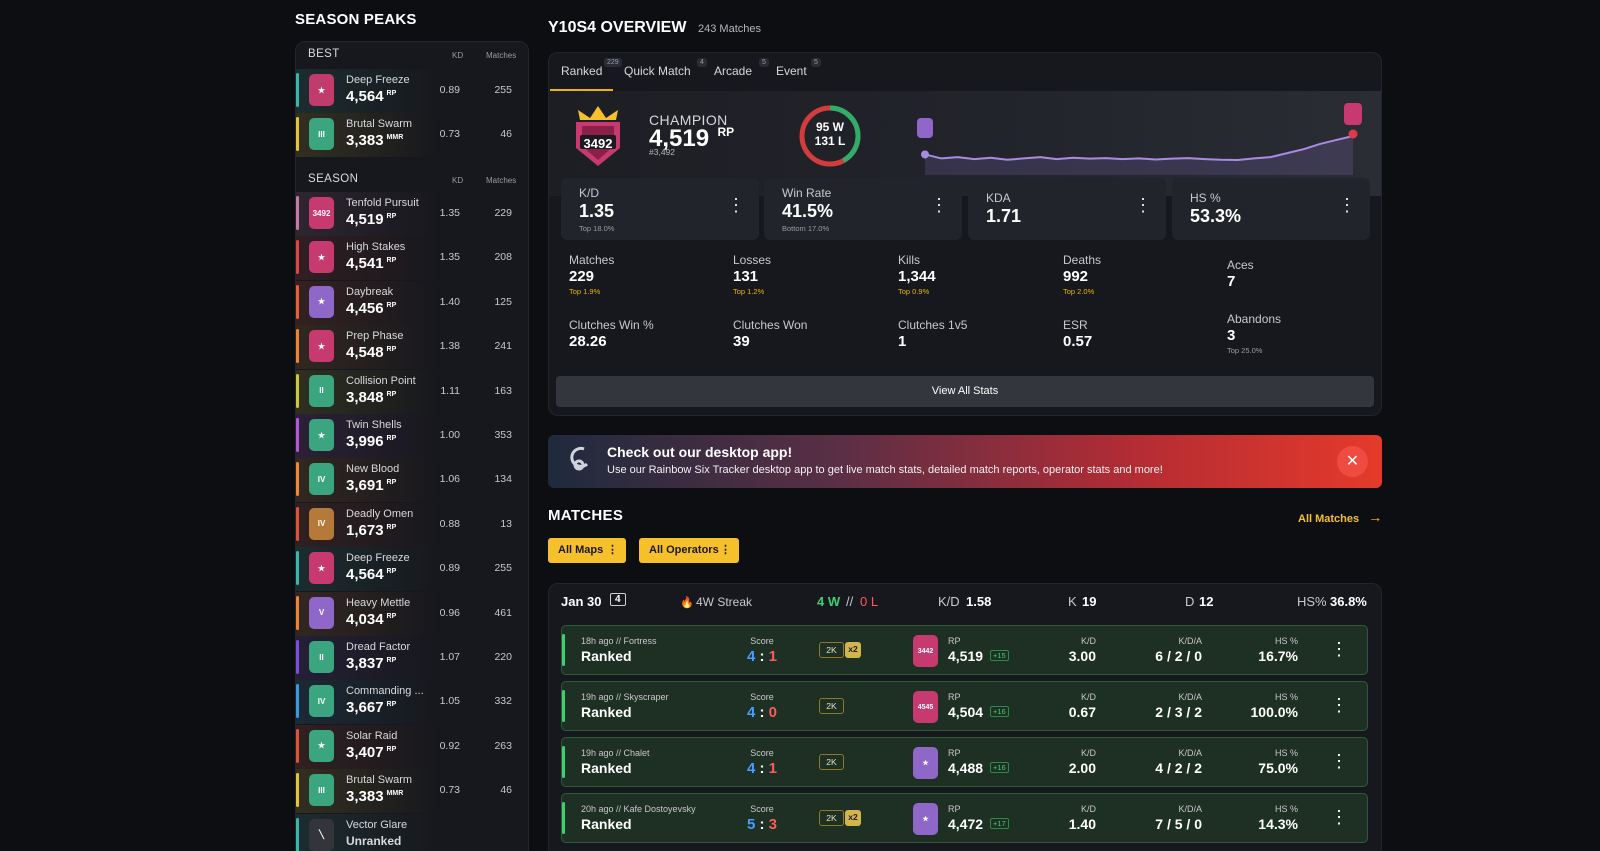  Describe the element at coordinates (412, 658) in the screenshot. I see `rank-row: II Dread Factor 3,837 RP 1.07 220` at that location.